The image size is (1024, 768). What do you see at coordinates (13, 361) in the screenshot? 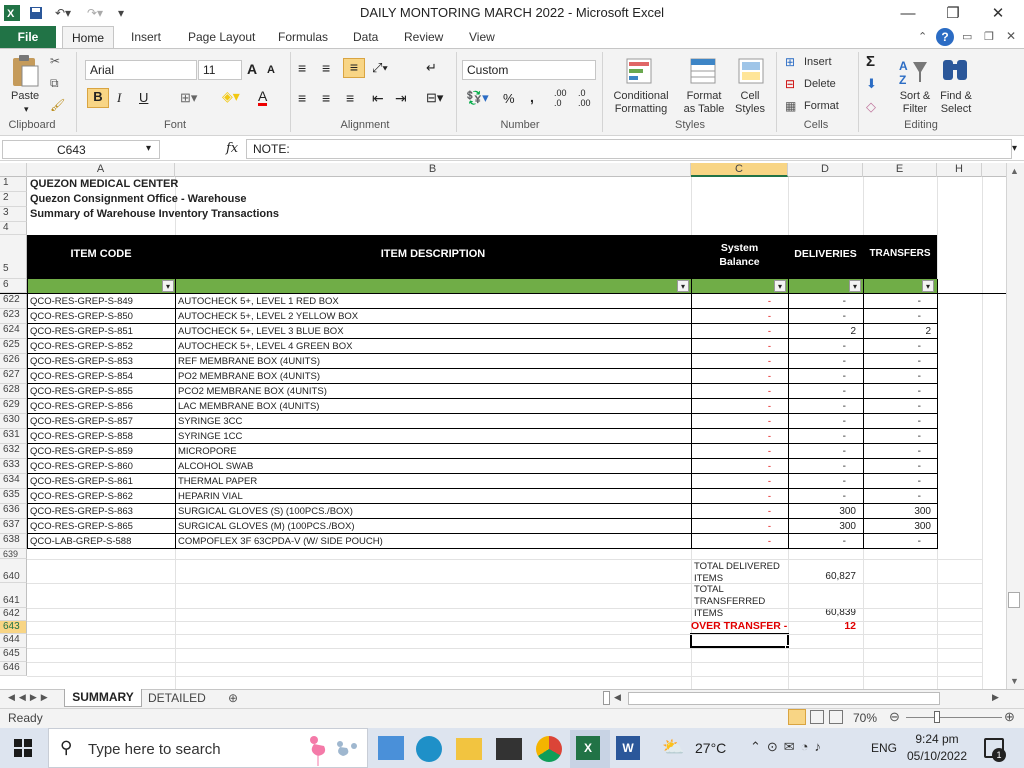
I see `row-header: 626` at bounding box center [13, 361].